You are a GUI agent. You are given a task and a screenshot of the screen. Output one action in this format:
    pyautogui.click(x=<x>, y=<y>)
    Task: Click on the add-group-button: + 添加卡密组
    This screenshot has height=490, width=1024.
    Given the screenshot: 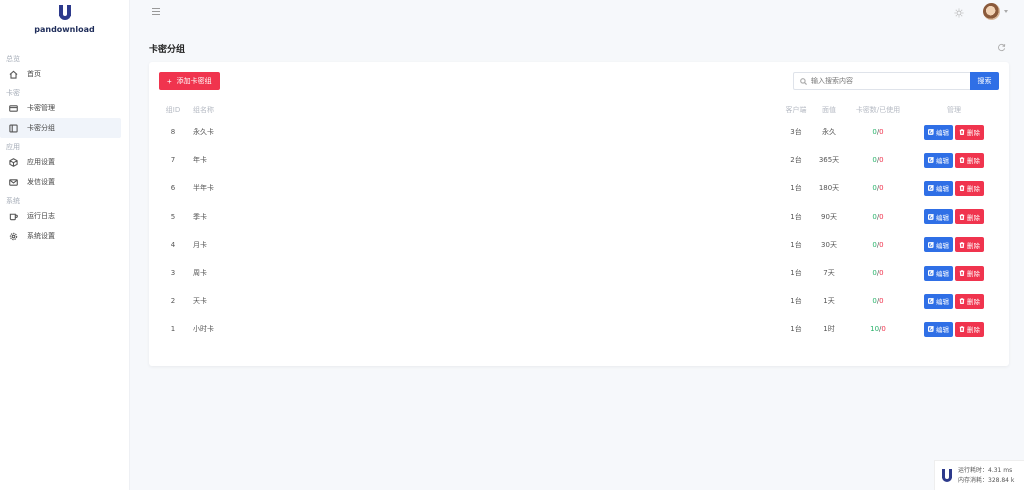 What is the action you would take?
    pyautogui.click(x=189, y=81)
    